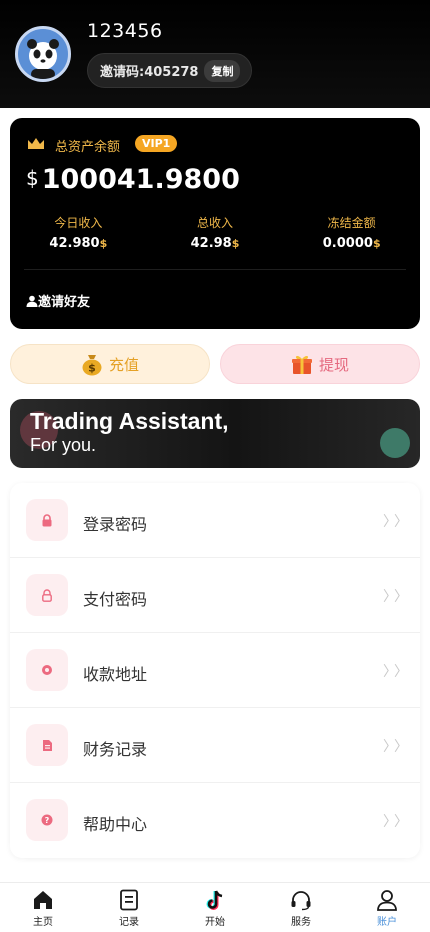  I want to click on help-icon: ?, so click(47, 820).